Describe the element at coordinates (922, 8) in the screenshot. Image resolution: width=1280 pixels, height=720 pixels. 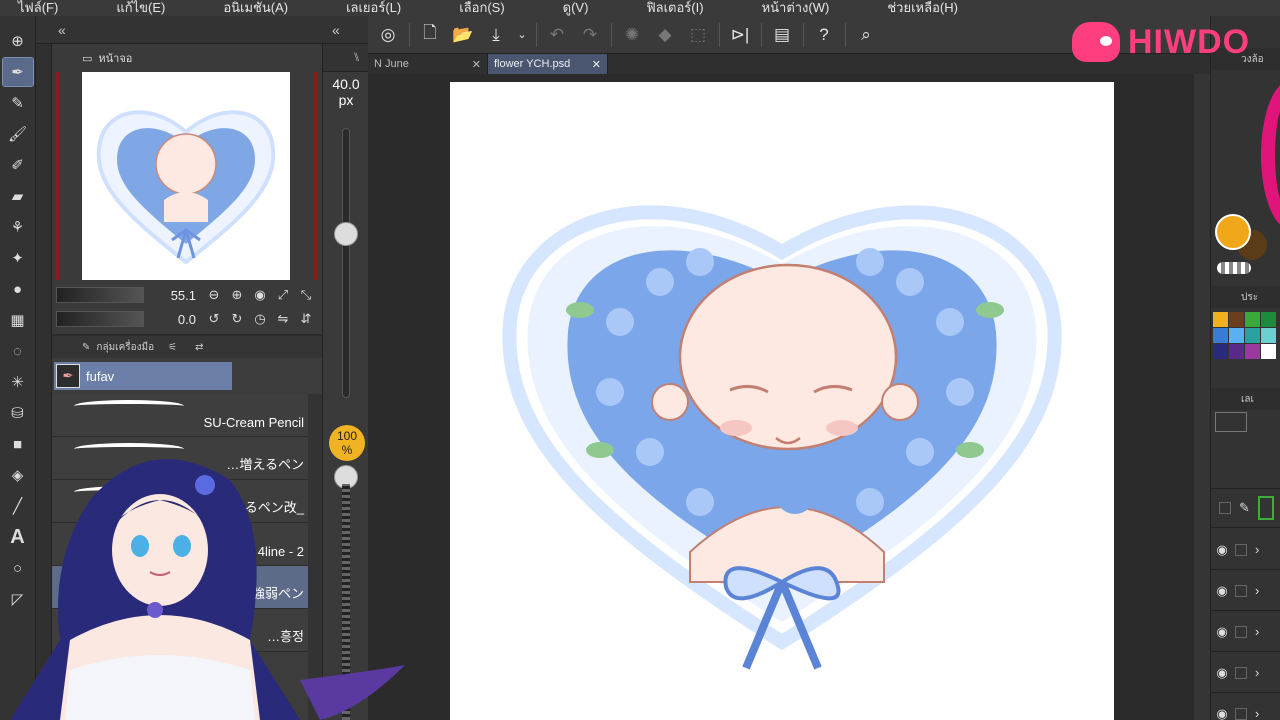
I see `menu-help: ช่วยเหลือ(H)` at that location.